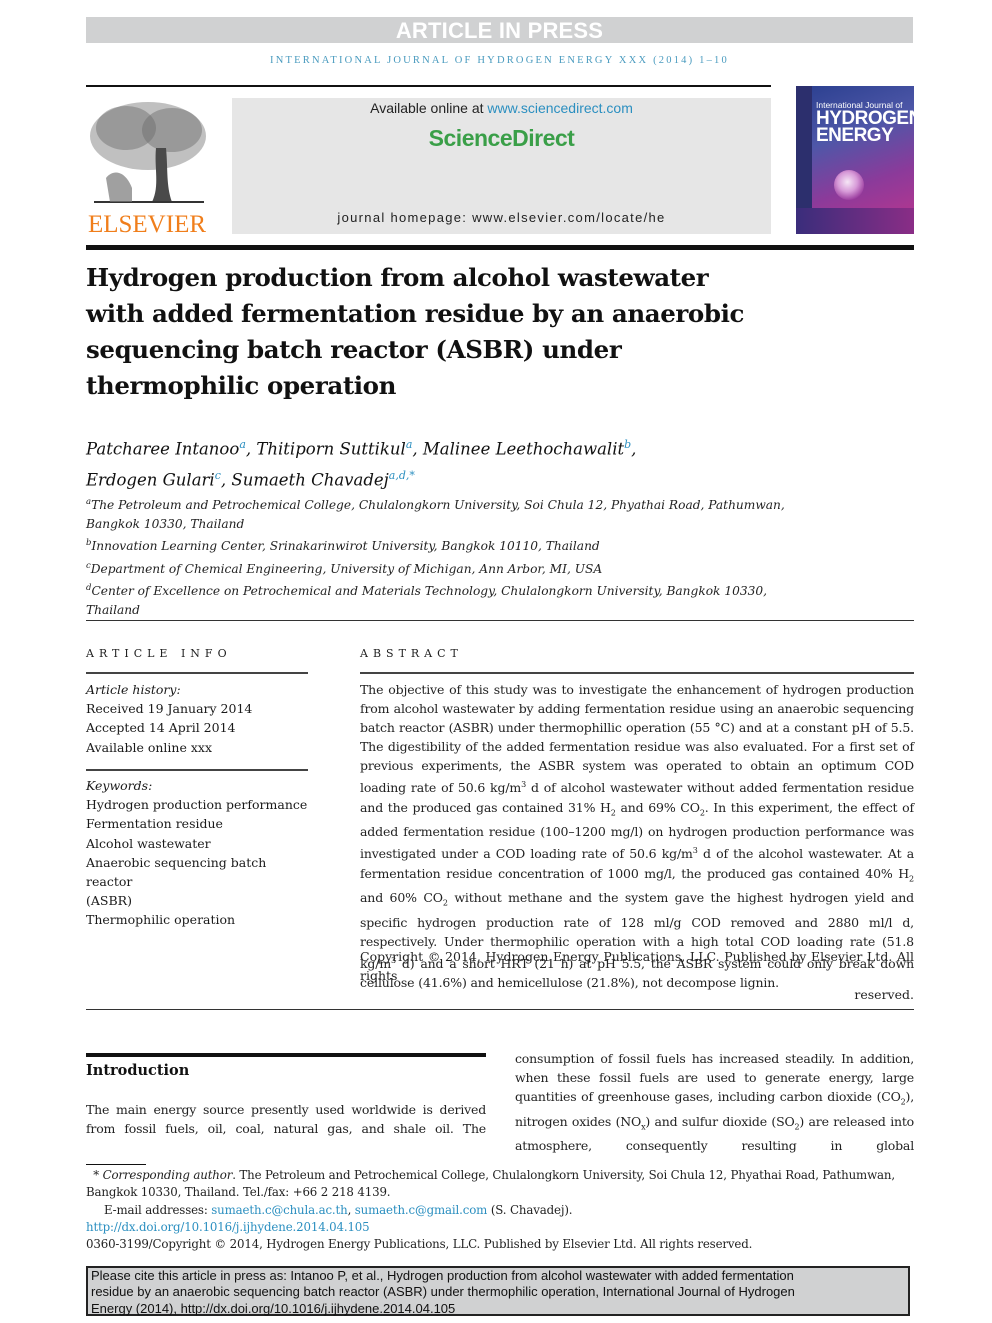  I want to click on keywords-label: Keywords:, so click(119, 785).